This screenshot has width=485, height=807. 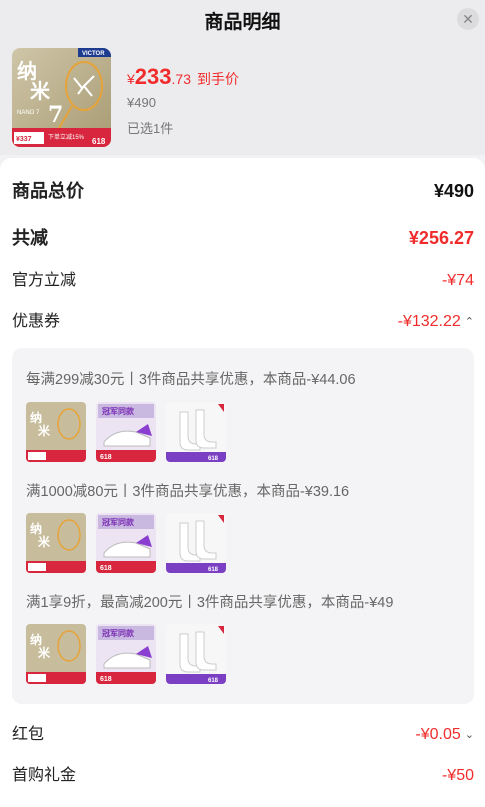 What do you see at coordinates (242, 22) in the screenshot?
I see `page-title: 商品明细` at bounding box center [242, 22].